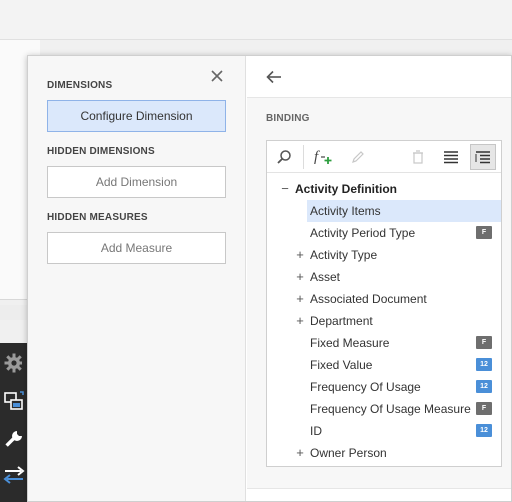  Describe the element at coordinates (80, 85) in the screenshot. I see `dimensions-title: DIMENSIONS` at that location.